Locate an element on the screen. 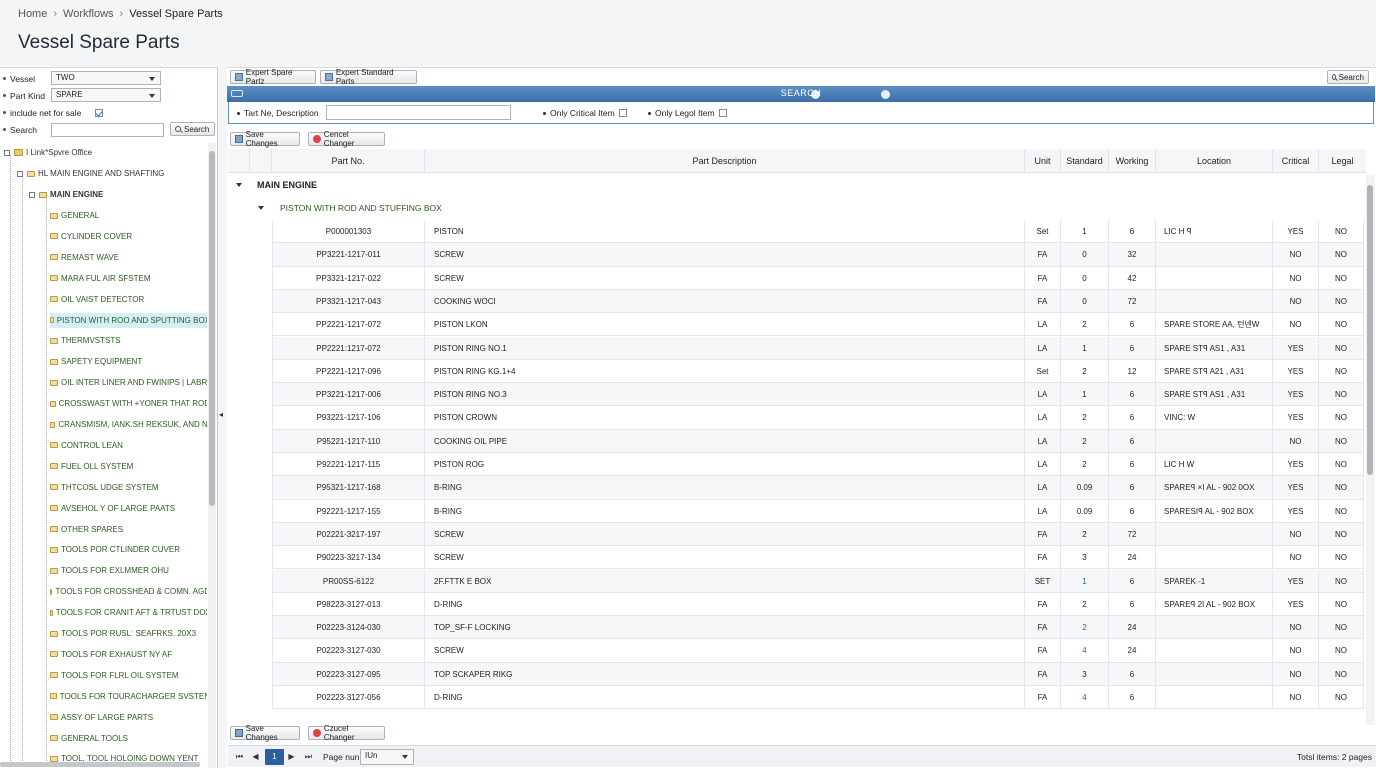 Image resolution: width=1376 pixels, height=768 pixels. col-unit: Unit is located at coordinates (1043, 161).